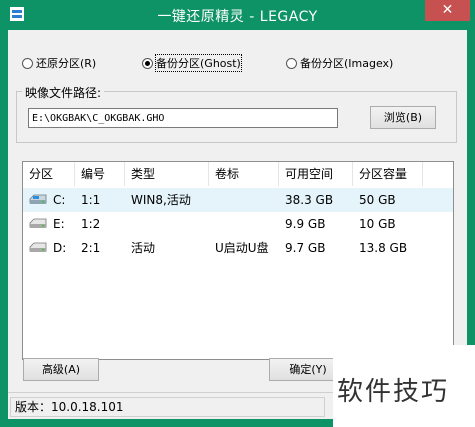 This screenshot has width=475, height=427. I want to click on cell-free-space: 9.7 GB, so click(305, 248).